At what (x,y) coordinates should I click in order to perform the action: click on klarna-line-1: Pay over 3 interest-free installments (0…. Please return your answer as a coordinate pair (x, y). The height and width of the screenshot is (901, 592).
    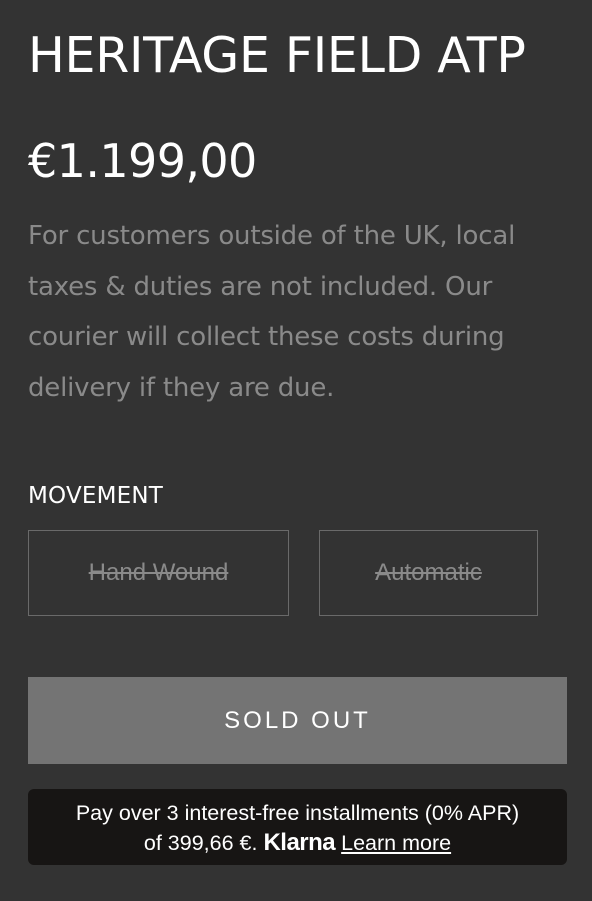
    Looking at the image, I should click on (297, 813).